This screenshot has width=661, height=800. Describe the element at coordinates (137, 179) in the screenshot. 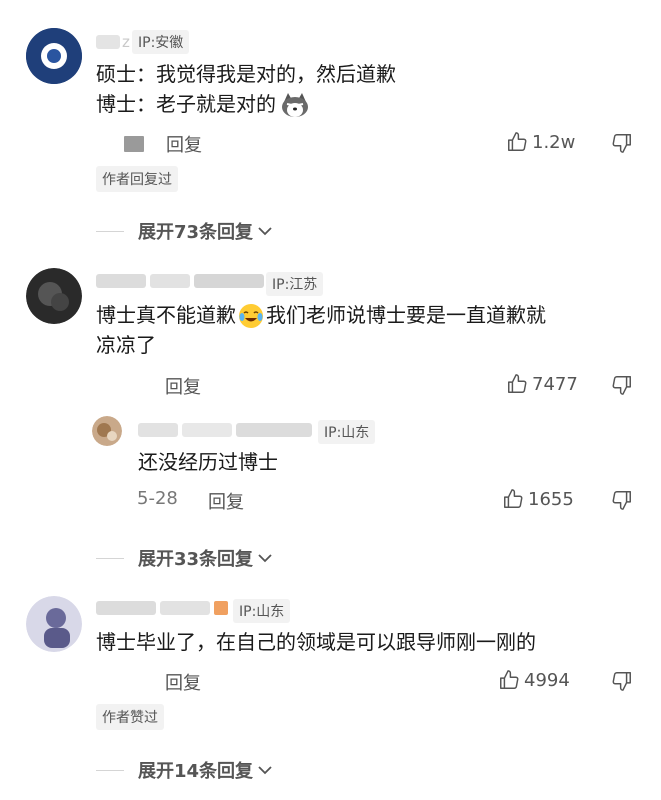

I see `author-replied-badge: 作者回复过` at that location.